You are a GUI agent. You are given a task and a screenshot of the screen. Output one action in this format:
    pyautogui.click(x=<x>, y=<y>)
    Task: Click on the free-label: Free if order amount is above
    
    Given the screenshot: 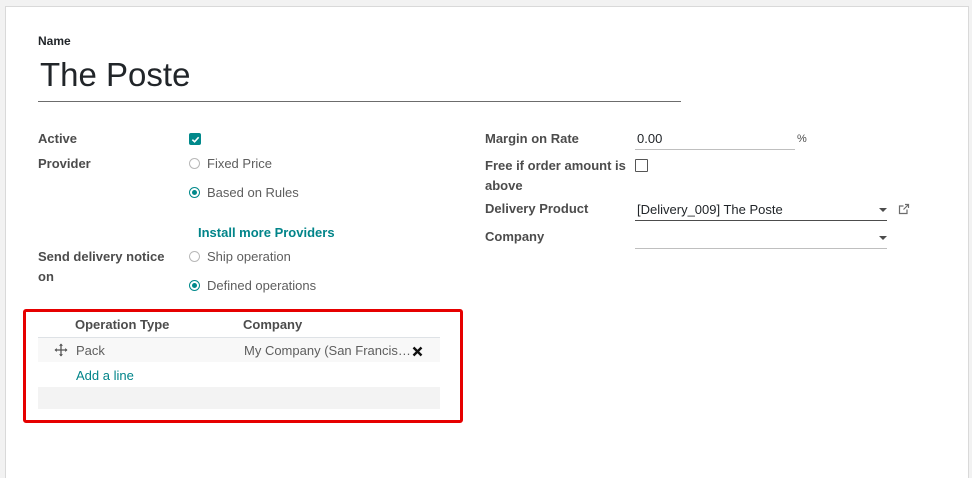 What is the action you would take?
    pyautogui.click(x=555, y=175)
    